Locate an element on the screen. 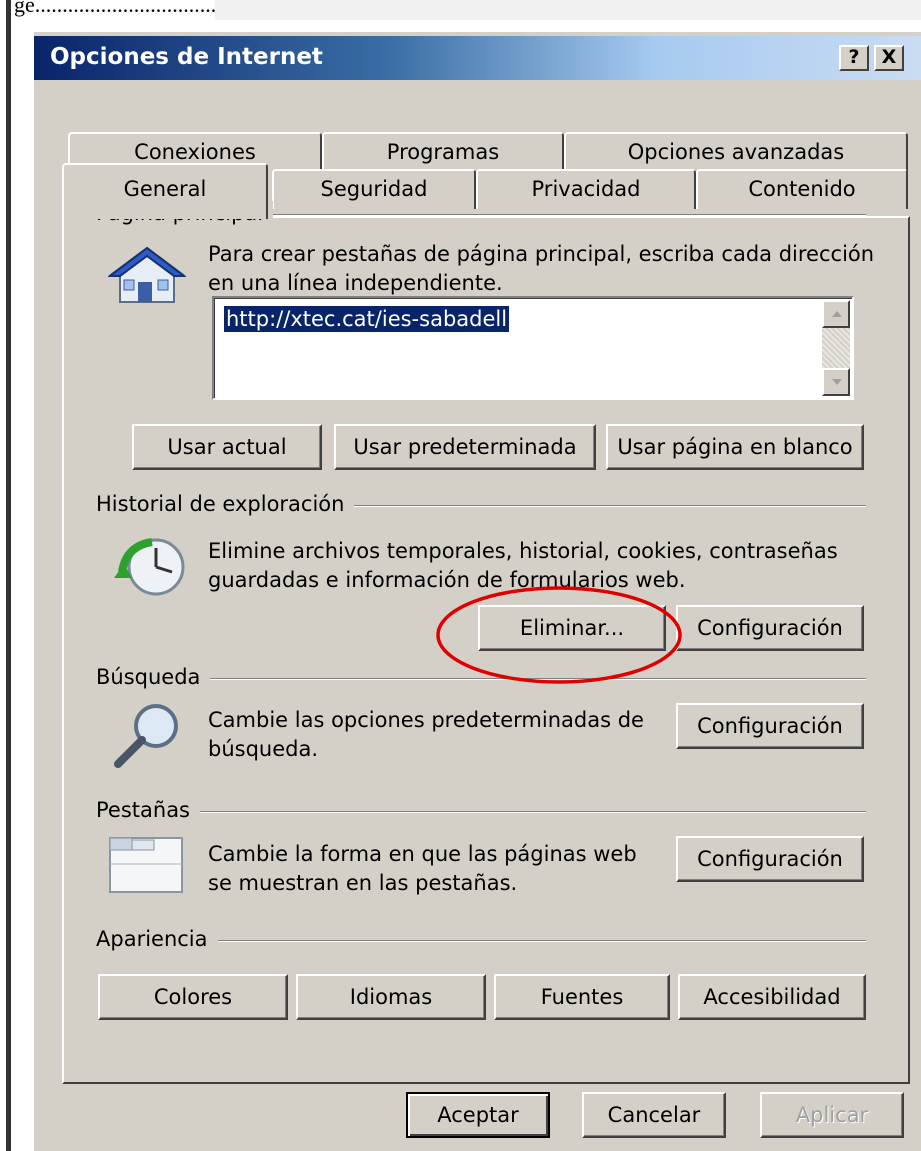 This screenshot has width=921, height=1151. background-rule is located at coordinates (8, 575).